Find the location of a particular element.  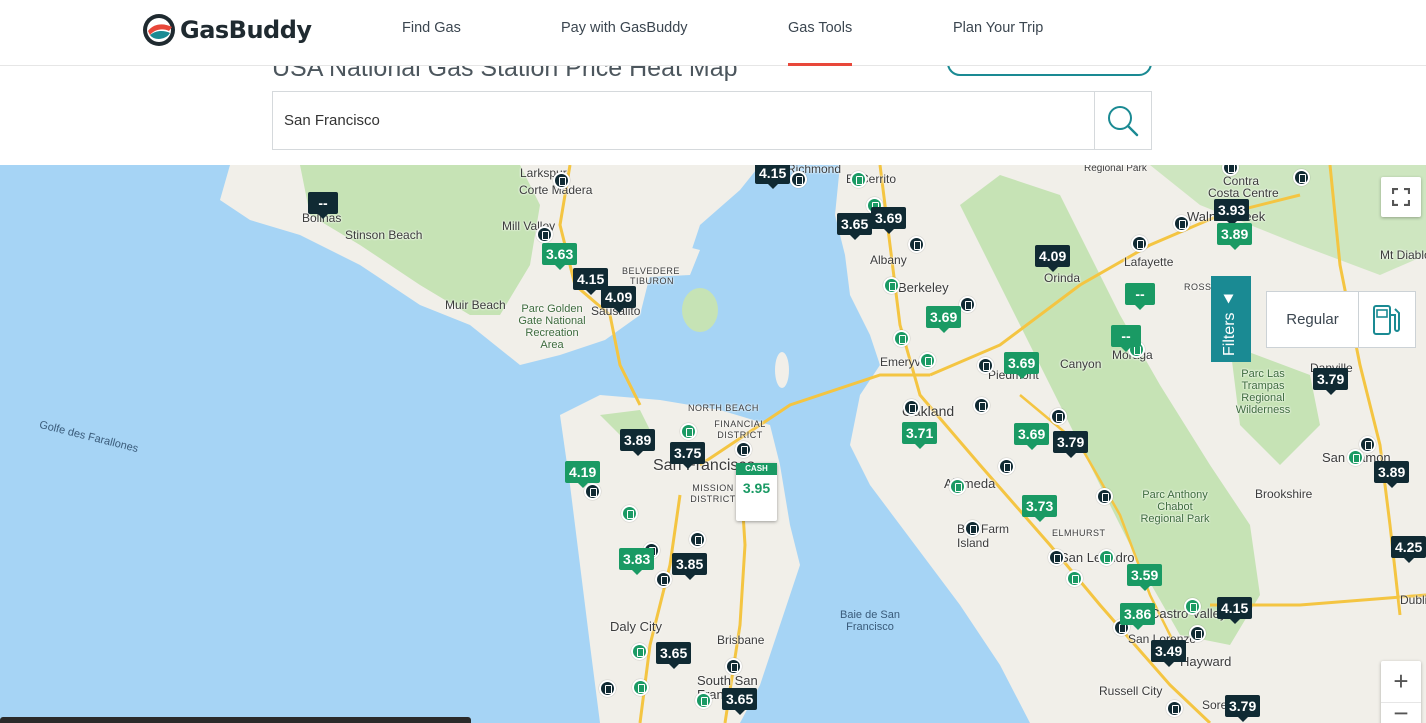

zoom-control: + − is located at coordinates (1401, 692).